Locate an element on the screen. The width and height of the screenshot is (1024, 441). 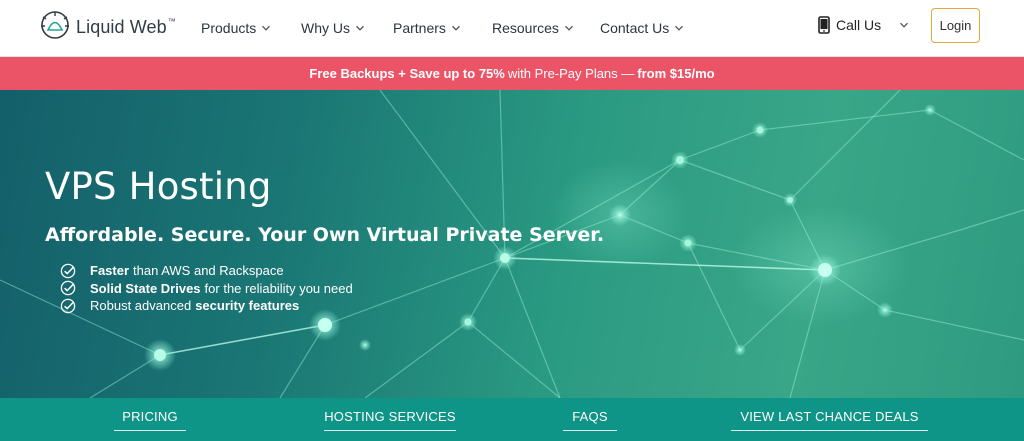
logo-text: Liquid Web™ is located at coordinates (126, 26).